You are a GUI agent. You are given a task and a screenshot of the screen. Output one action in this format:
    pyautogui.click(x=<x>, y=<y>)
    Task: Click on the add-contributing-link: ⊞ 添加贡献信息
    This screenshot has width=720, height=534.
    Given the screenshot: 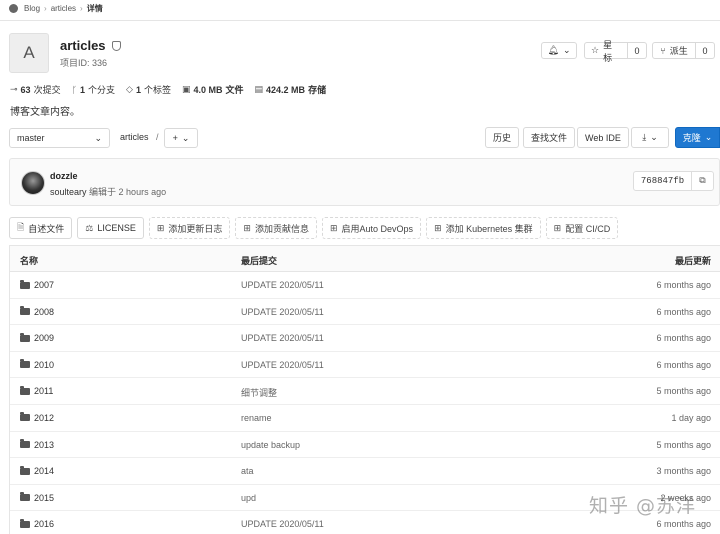 What is the action you would take?
    pyautogui.click(x=276, y=228)
    